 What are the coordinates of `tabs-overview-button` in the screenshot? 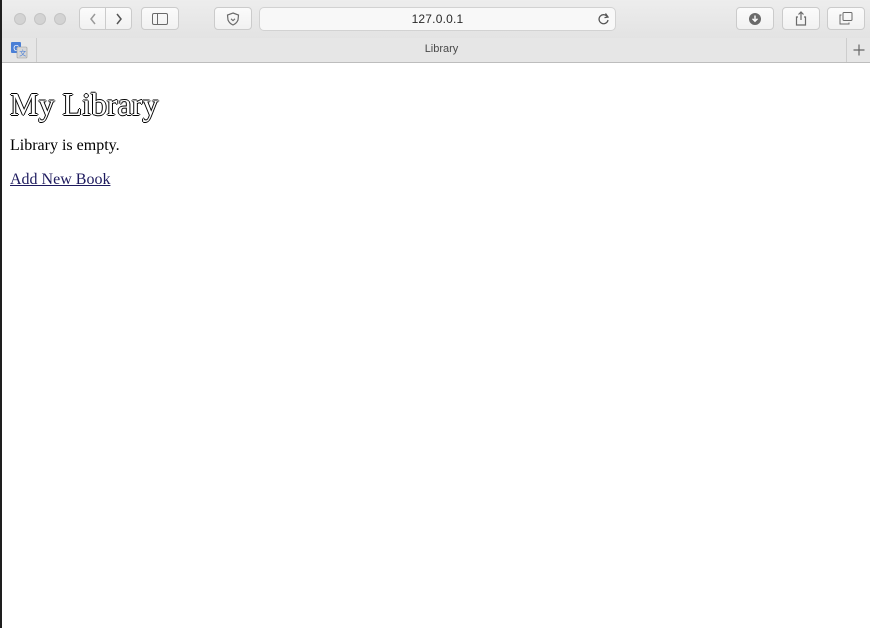 It's located at (846, 18).